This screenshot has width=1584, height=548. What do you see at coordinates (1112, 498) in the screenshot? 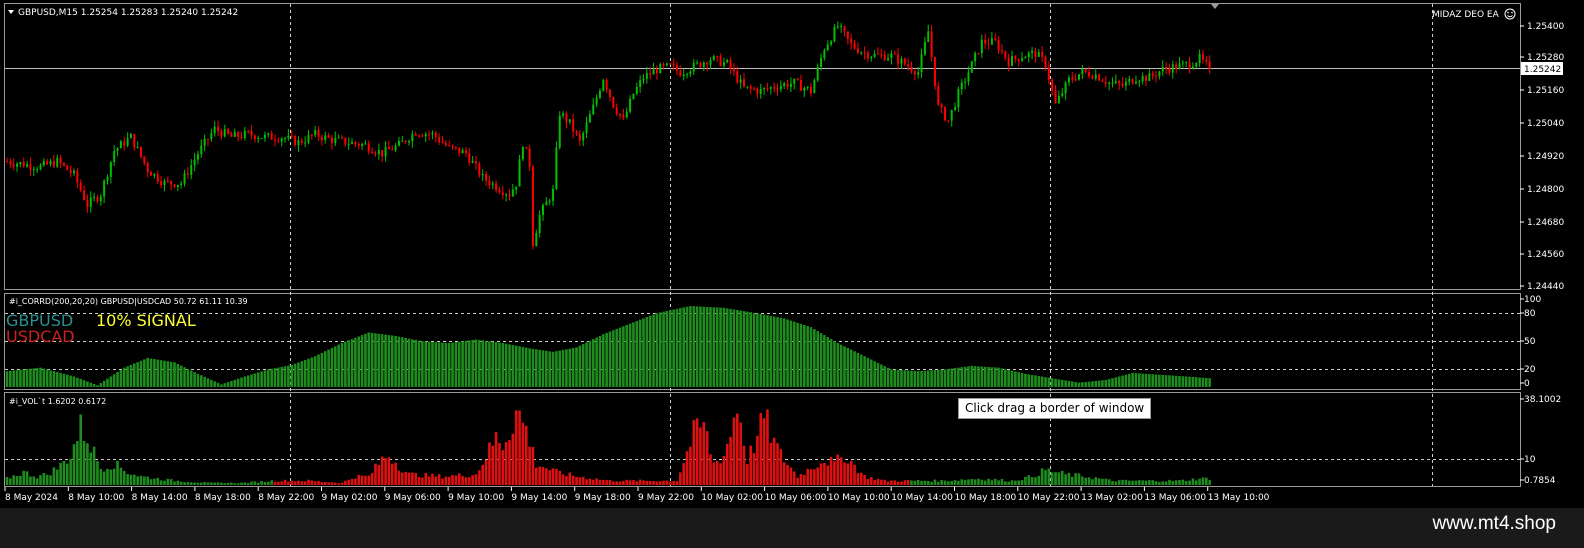
I see `time-tick: 13 May 02:00` at bounding box center [1112, 498].